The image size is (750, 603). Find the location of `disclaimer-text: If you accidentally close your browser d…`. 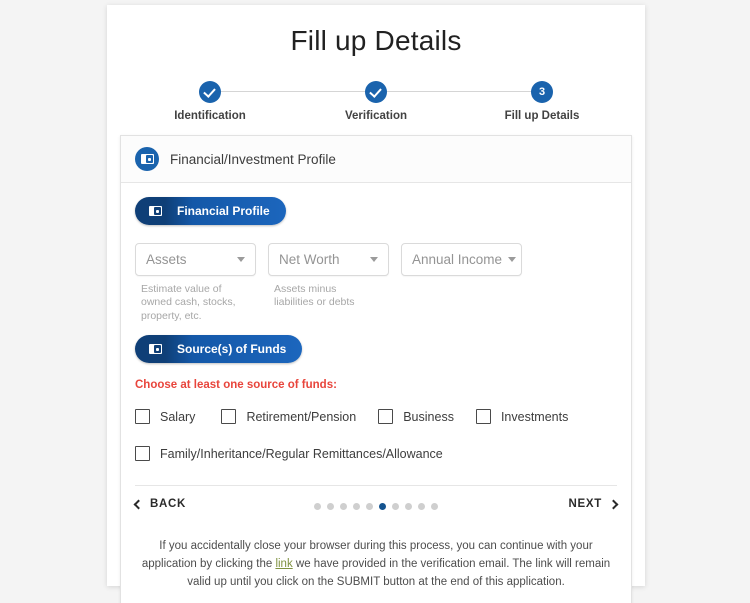

disclaimer-text: If you accidentally close your browser d… is located at coordinates (376, 564).